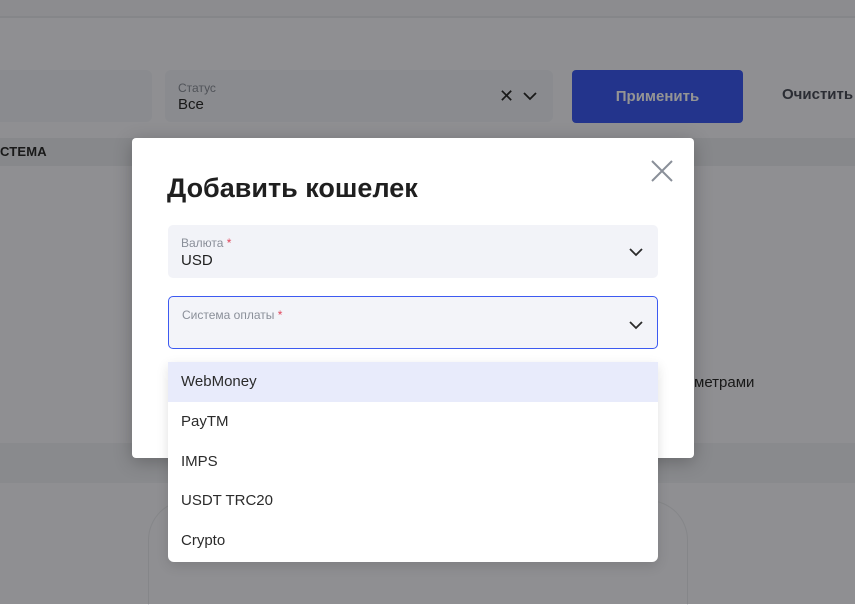 This screenshot has width=855, height=605. I want to click on dropdown-option-imps: IMPS, so click(413, 462).